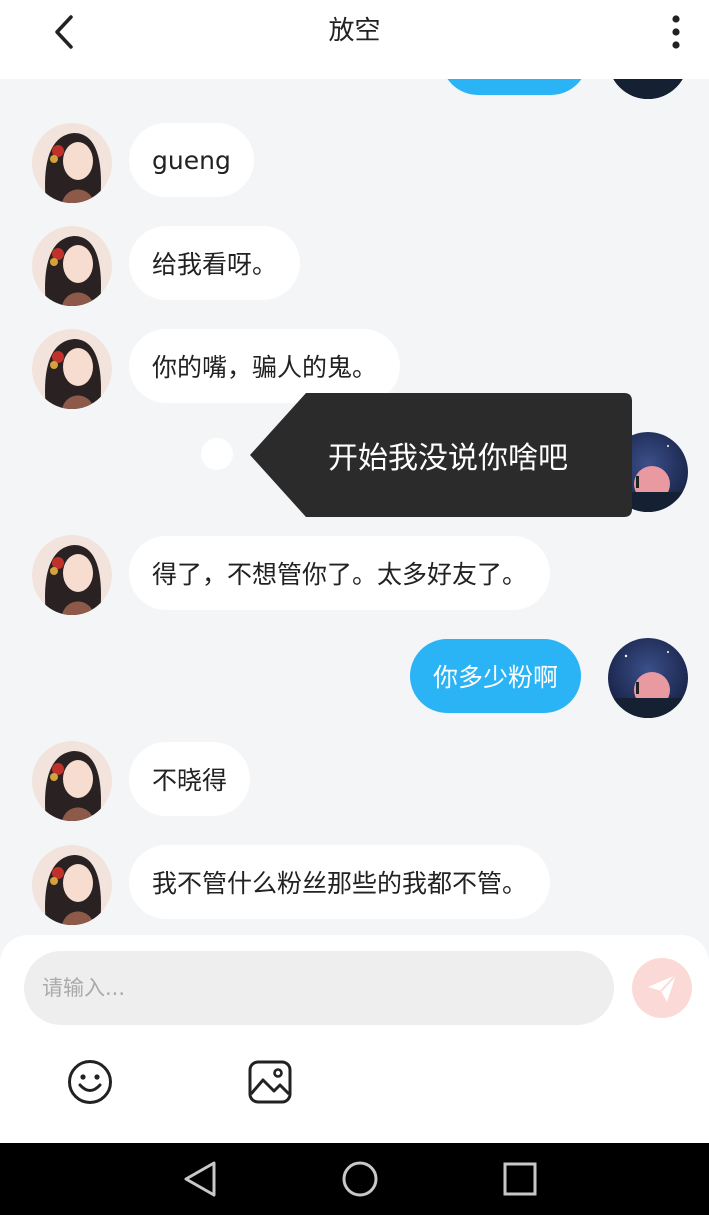  I want to click on nav-recents-button, so click(520, 1179).